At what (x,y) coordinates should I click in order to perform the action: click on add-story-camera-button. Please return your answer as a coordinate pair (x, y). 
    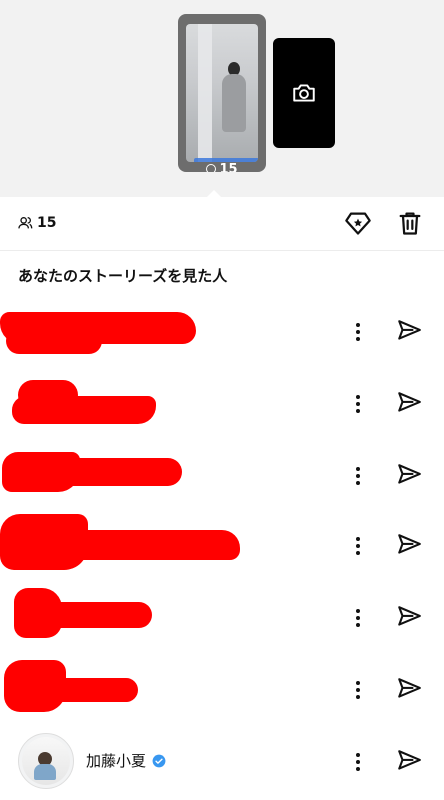
    Looking at the image, I should click on (304, 93).